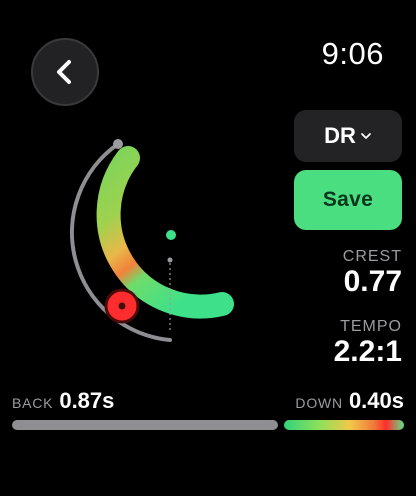 The height and width of the screenshot is (496, 416). What do you see at coordinates (367, 351) in the screenshot?
I see `tempo-value: 2.2:1` at bounding box center [367, 351].